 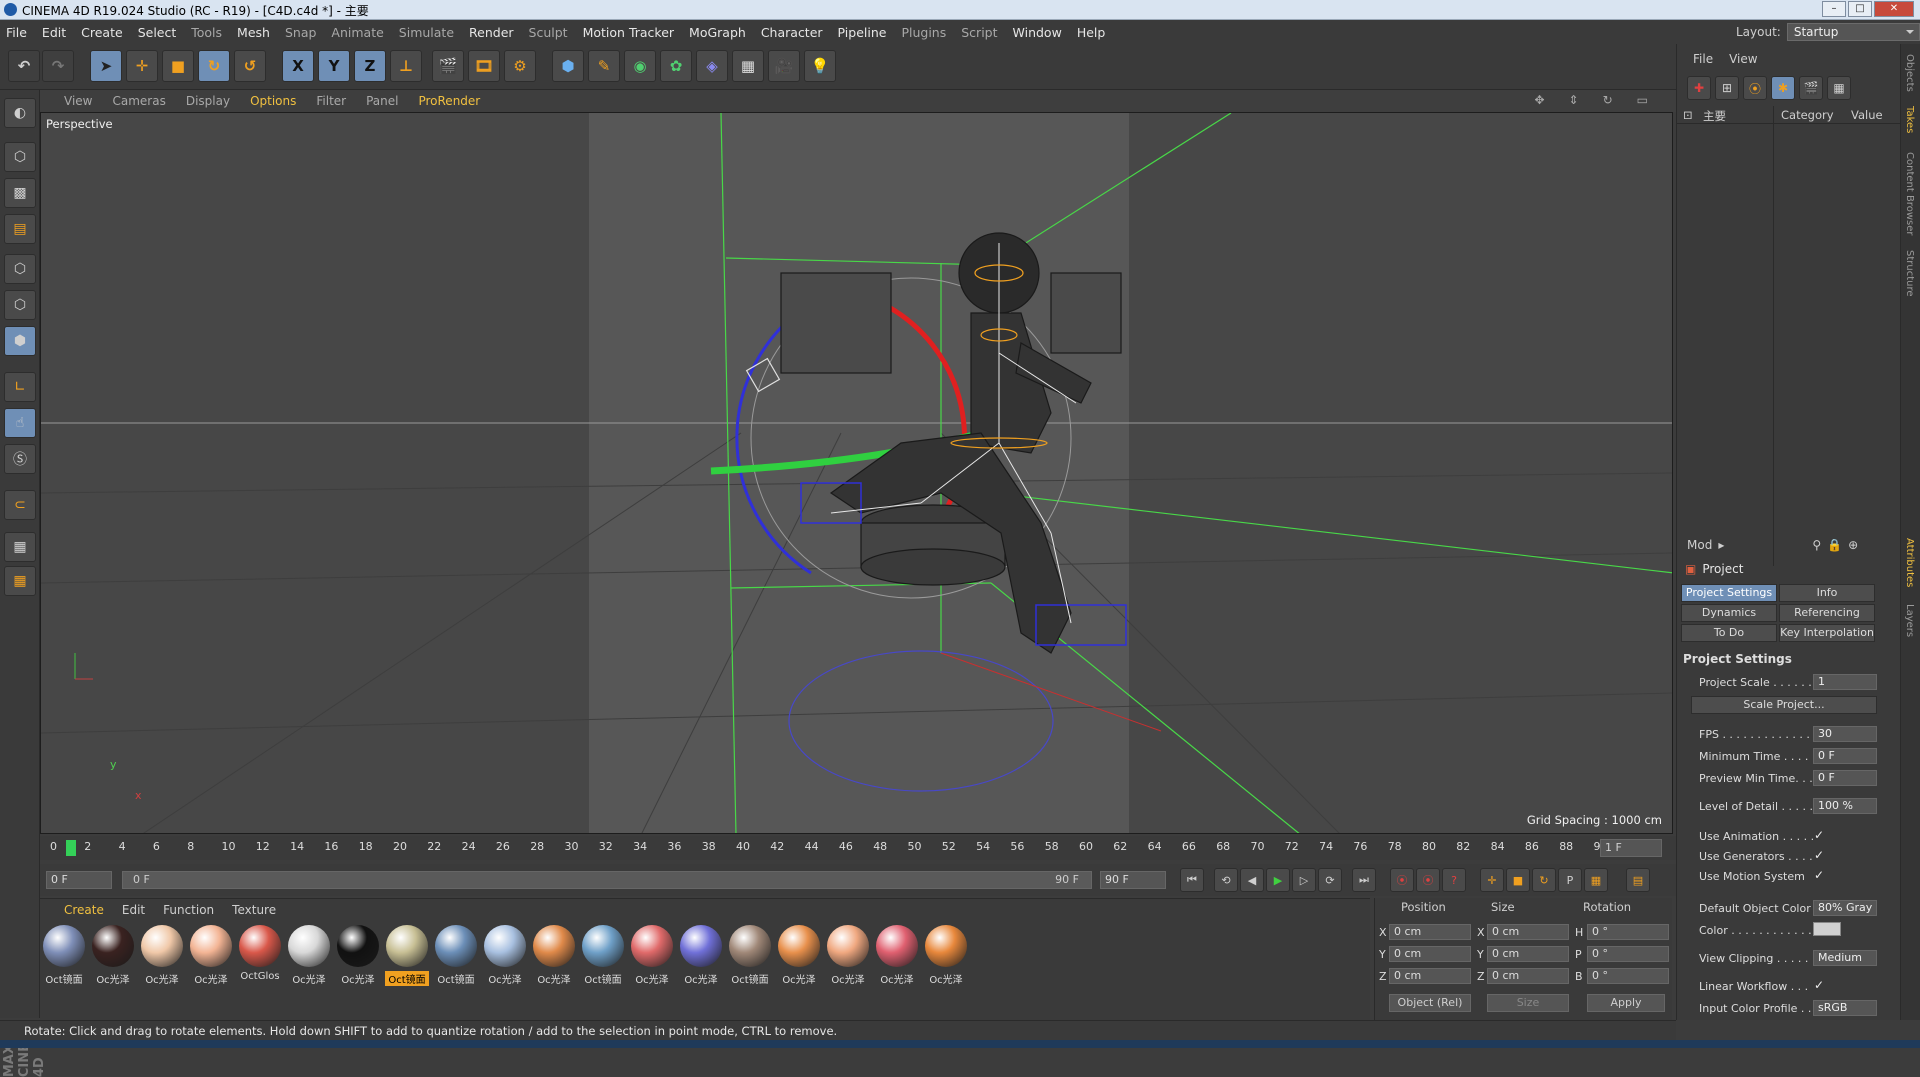 I want to click on select-arrow-icon: ➤, so click(x=106, y=66).